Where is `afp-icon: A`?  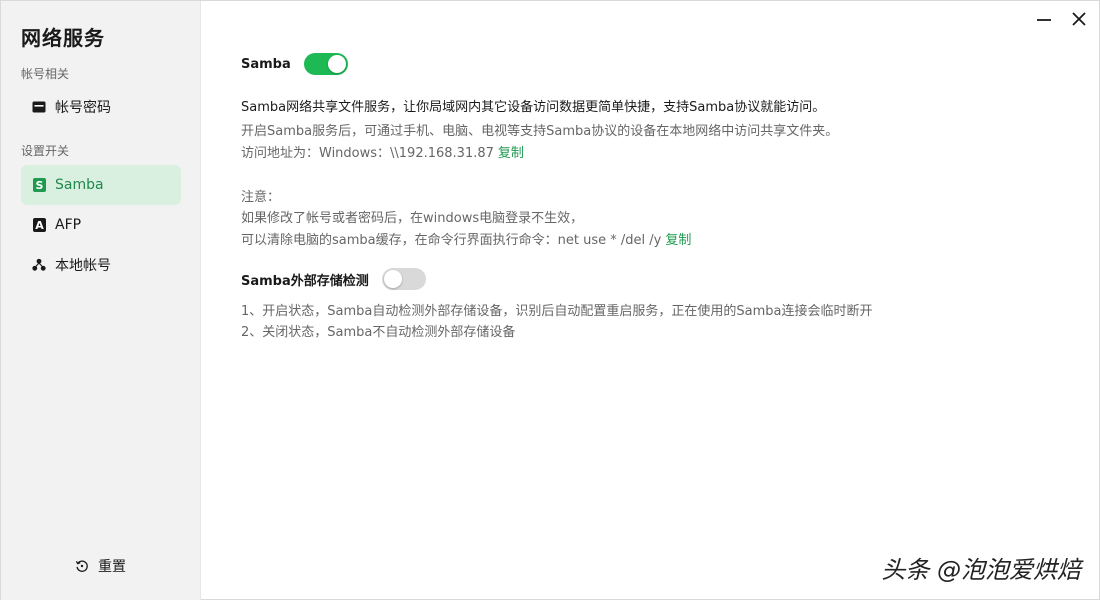
afp-icon: A is located at coordinates (39, 225).